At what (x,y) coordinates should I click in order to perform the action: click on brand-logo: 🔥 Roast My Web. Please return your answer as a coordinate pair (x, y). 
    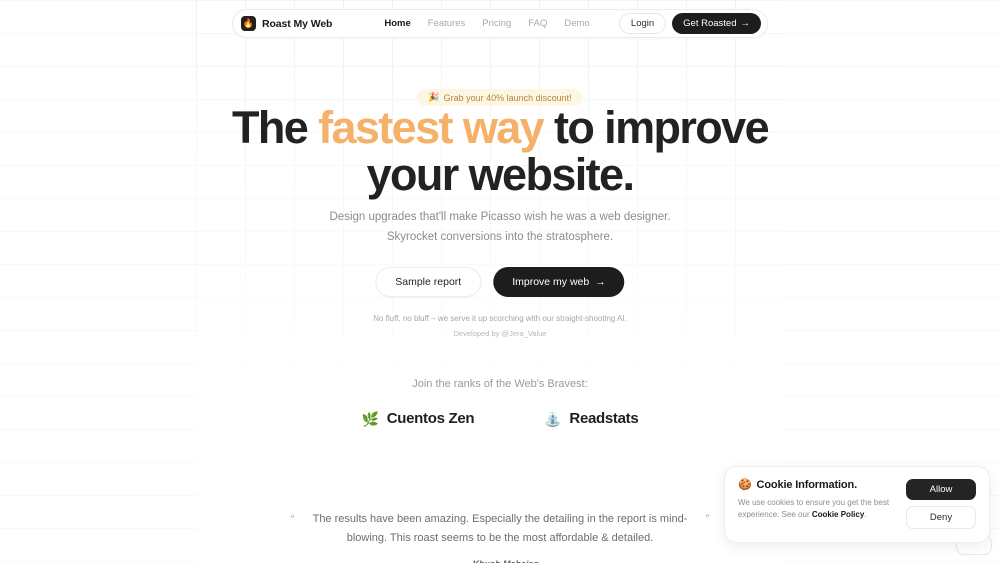
    Looking at the image, I should click on (286, 23).